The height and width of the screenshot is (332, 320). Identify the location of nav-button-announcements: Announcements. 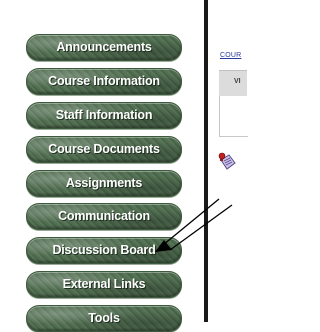
(104, 47).